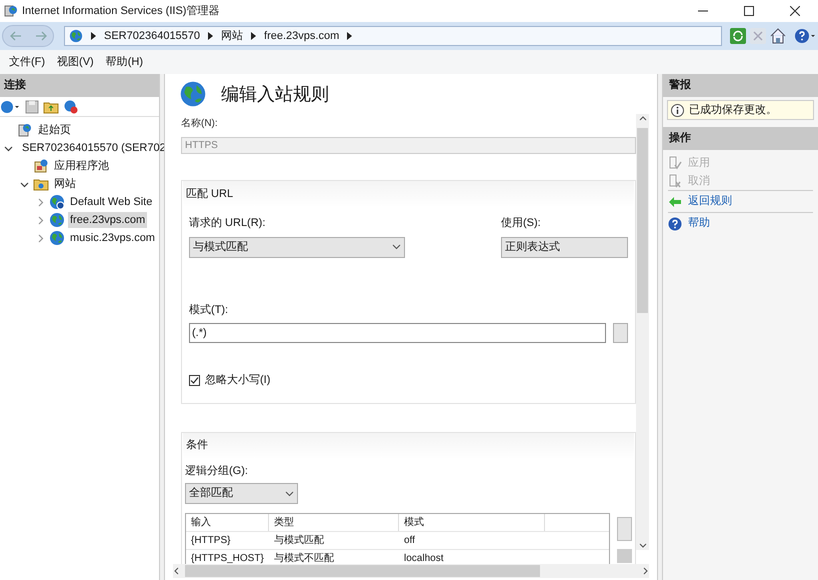 The image size is (818, 580). I want to click on tree-item: Default Web Site, so click(111, 202).